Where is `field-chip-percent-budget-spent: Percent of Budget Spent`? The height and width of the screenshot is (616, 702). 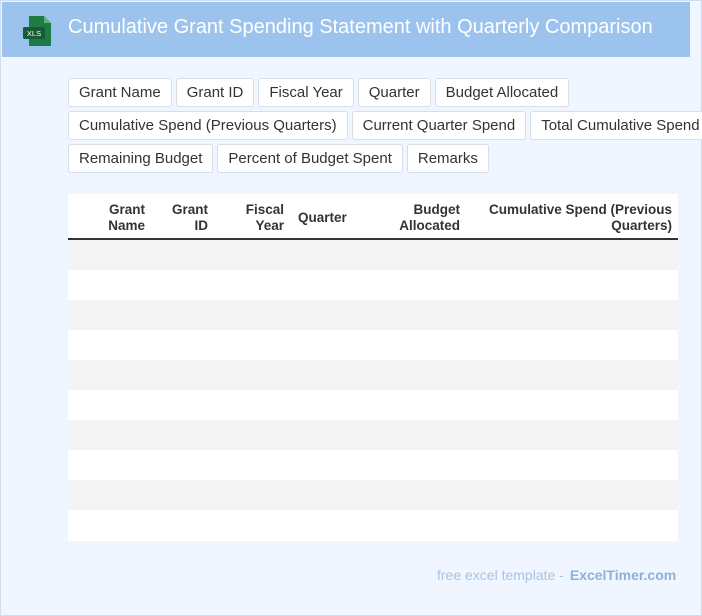 field-chip-percent-budget-spent: Percent of Budget Spent is located at coordinates (310, 158).